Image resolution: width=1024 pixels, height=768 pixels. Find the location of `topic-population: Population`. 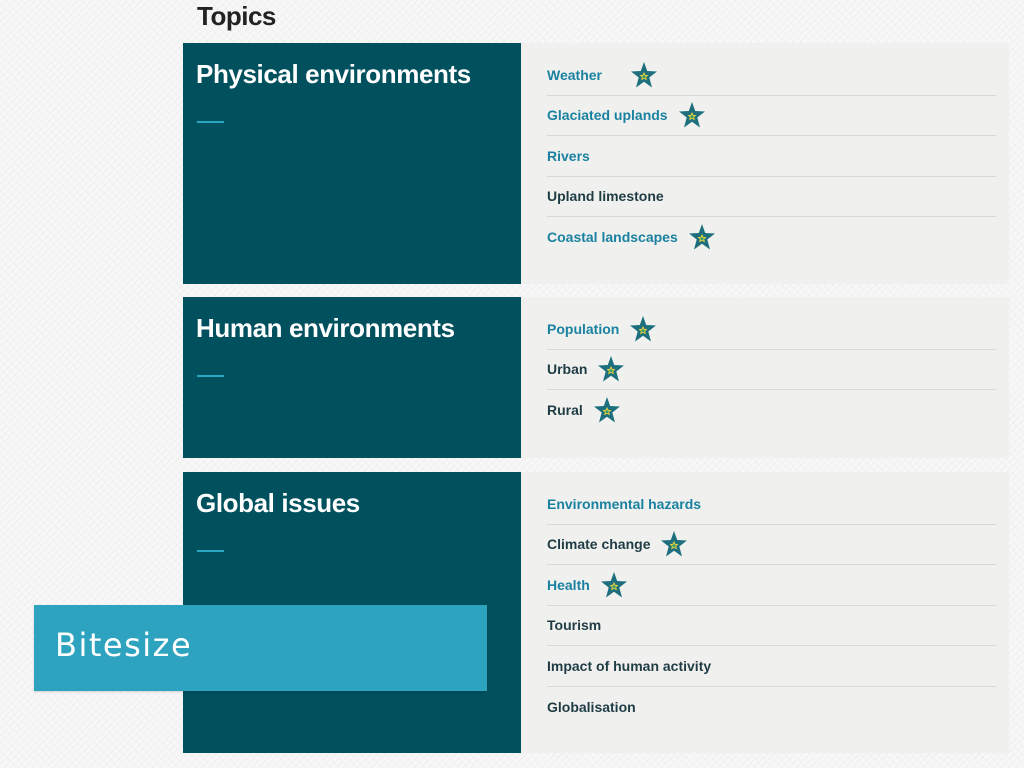

topic-population: Population is located at coordinates (771, 329).